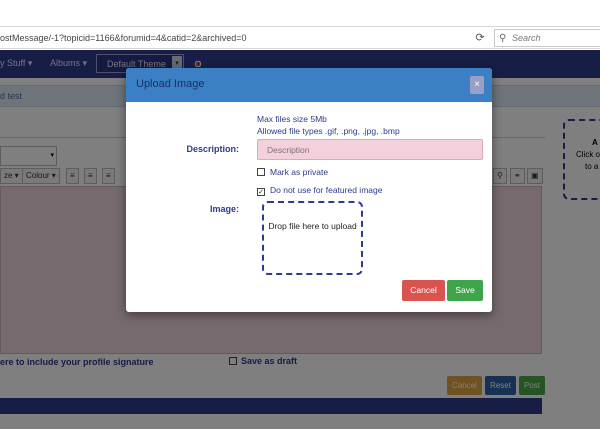  I want to click on mark-private-label: Mark as private, so click(299, 172).